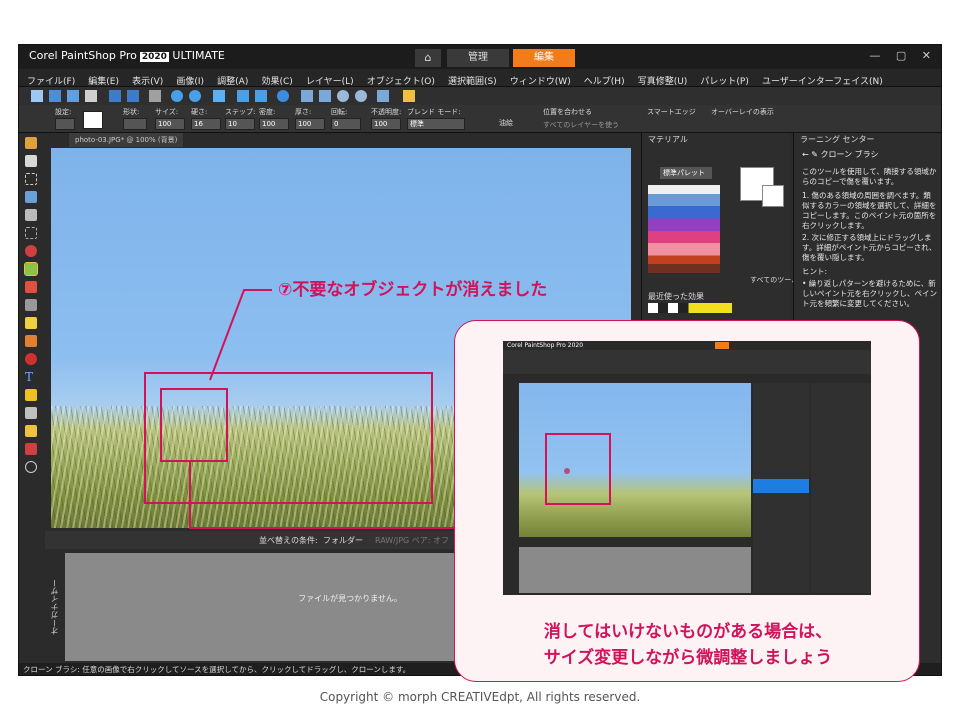 This screenshot has height=720, width=960. Describe the element at coordinates (386, 112) in the screenshot. I see `opacity-label: 不透明度:` at that location.